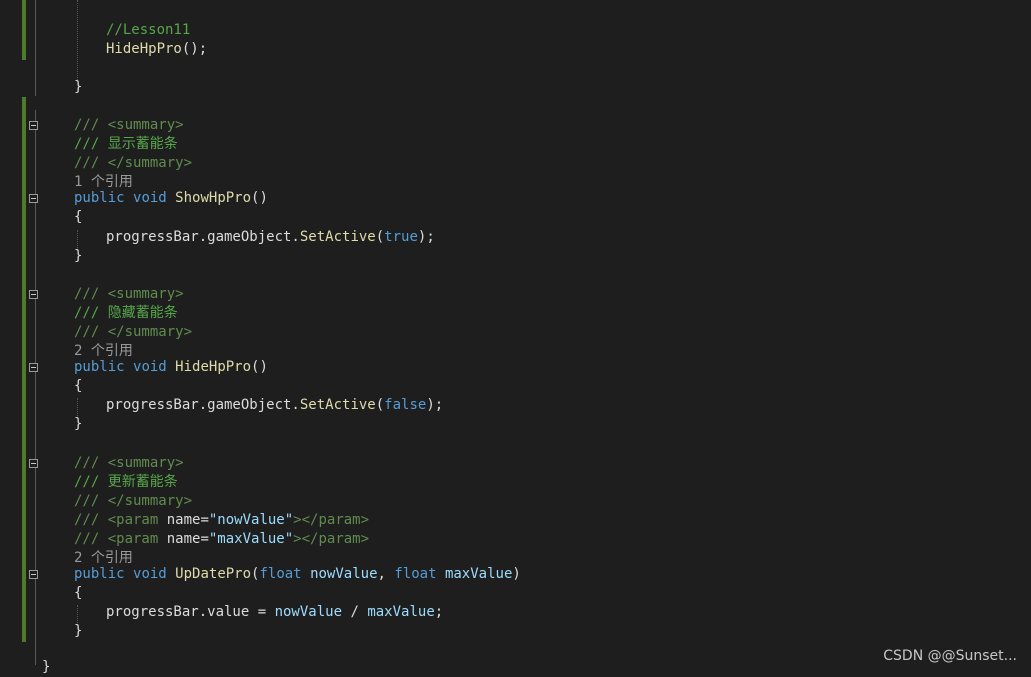 The height and width of the screenshot is (677, 1031). Describe the element at coordinates (126, 144) in the screenshot. I see `code-line: /// 显示蓄能条` at that location.